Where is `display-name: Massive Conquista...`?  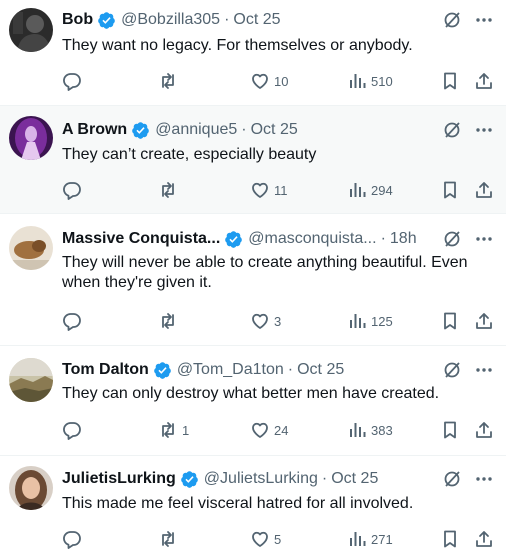 display-name: Massive Conquista... is located at coordinates (141, 239).